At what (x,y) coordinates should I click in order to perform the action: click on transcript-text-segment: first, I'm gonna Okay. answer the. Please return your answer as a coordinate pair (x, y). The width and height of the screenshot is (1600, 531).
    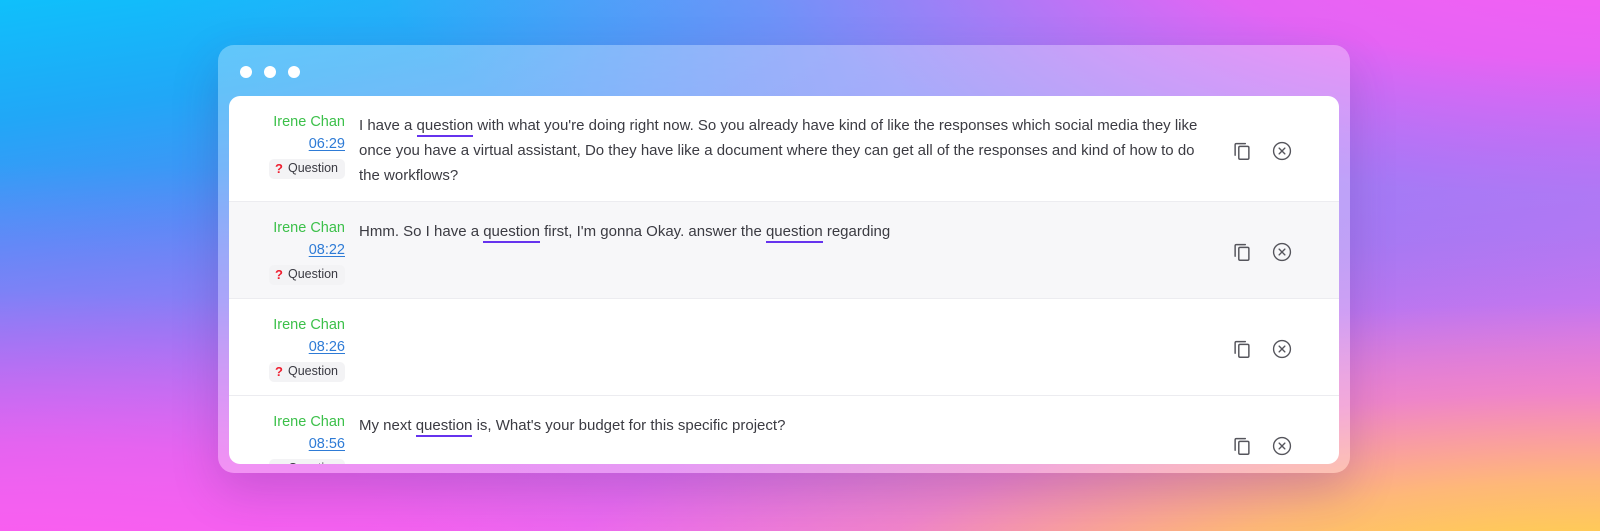
    Looking at the image, I should click on (652, 231).